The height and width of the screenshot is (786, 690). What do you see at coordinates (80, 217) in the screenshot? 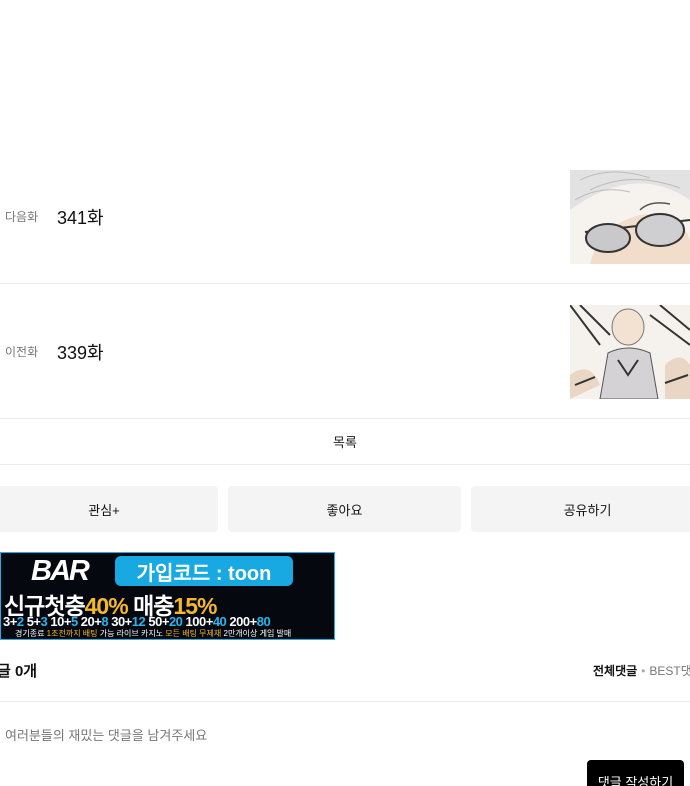
I see `next-episode-title: 341화` at bounding box center [80, 217].